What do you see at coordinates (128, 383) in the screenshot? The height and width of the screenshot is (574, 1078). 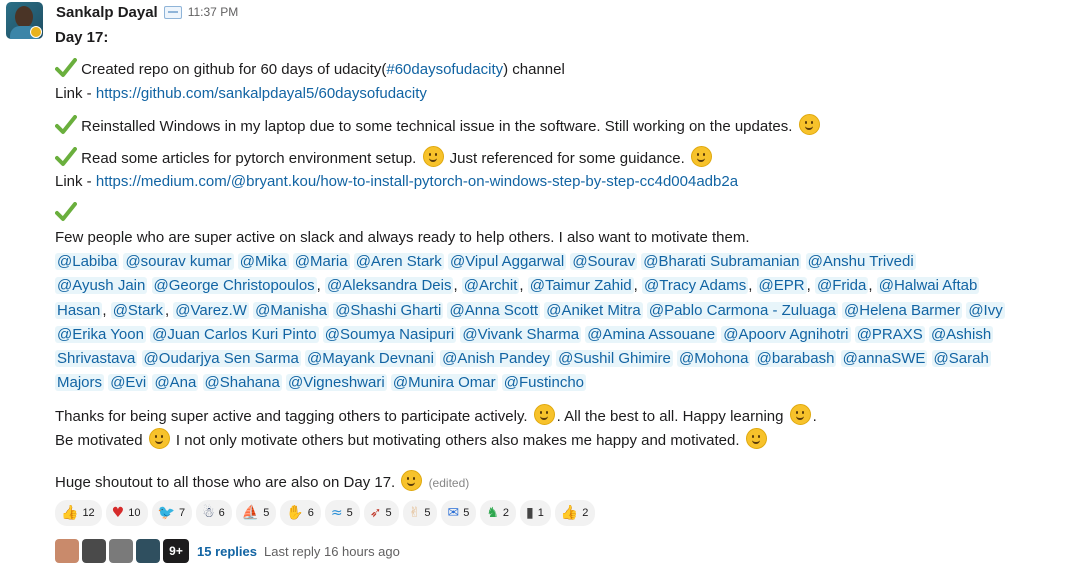 I see `user-mention: @Evi` at bounding box center [128, 383].